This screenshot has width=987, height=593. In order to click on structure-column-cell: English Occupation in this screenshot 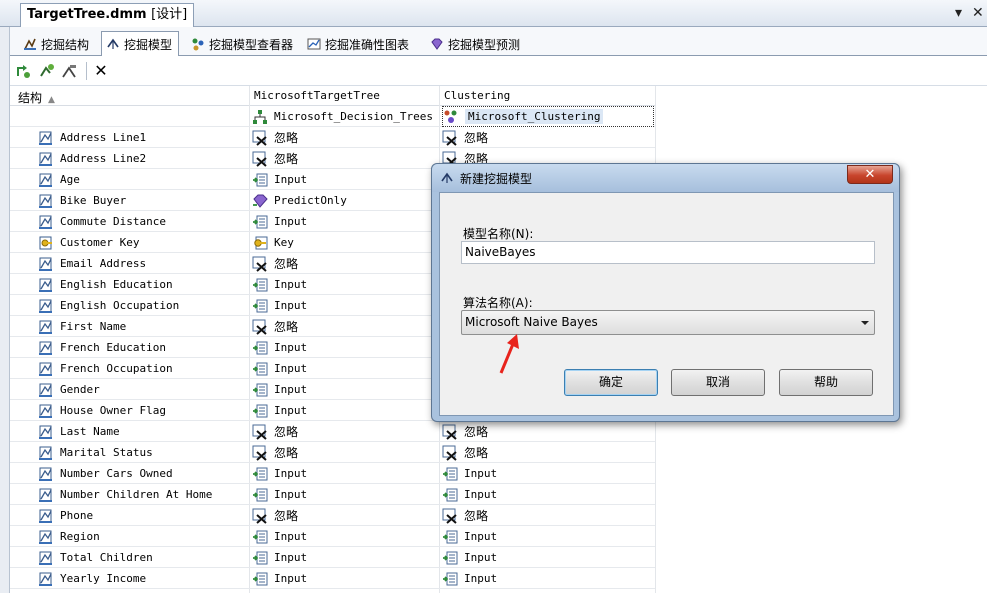, I will do `click(108, 305)`.